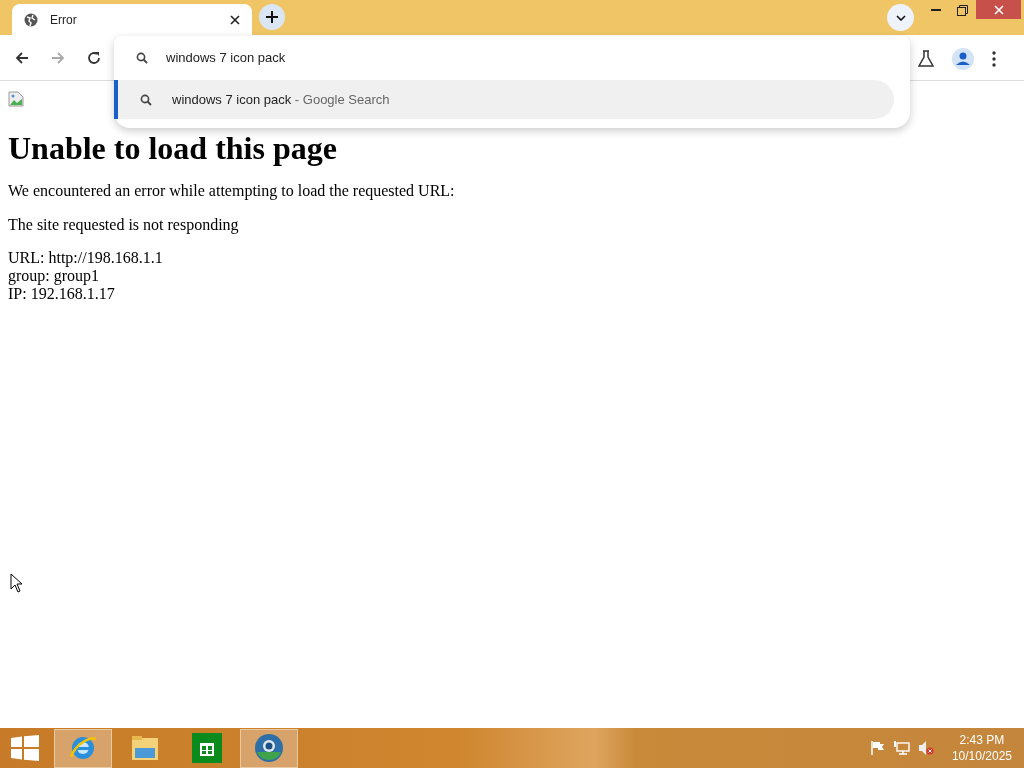  Describe the element at coordinates (926, 59) in the screenshot. I see `flask-icon` at that location.